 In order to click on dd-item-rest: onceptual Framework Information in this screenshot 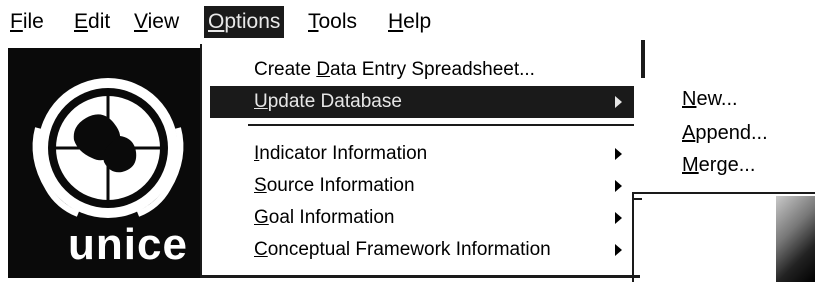, I will do `click(409, 249)`.